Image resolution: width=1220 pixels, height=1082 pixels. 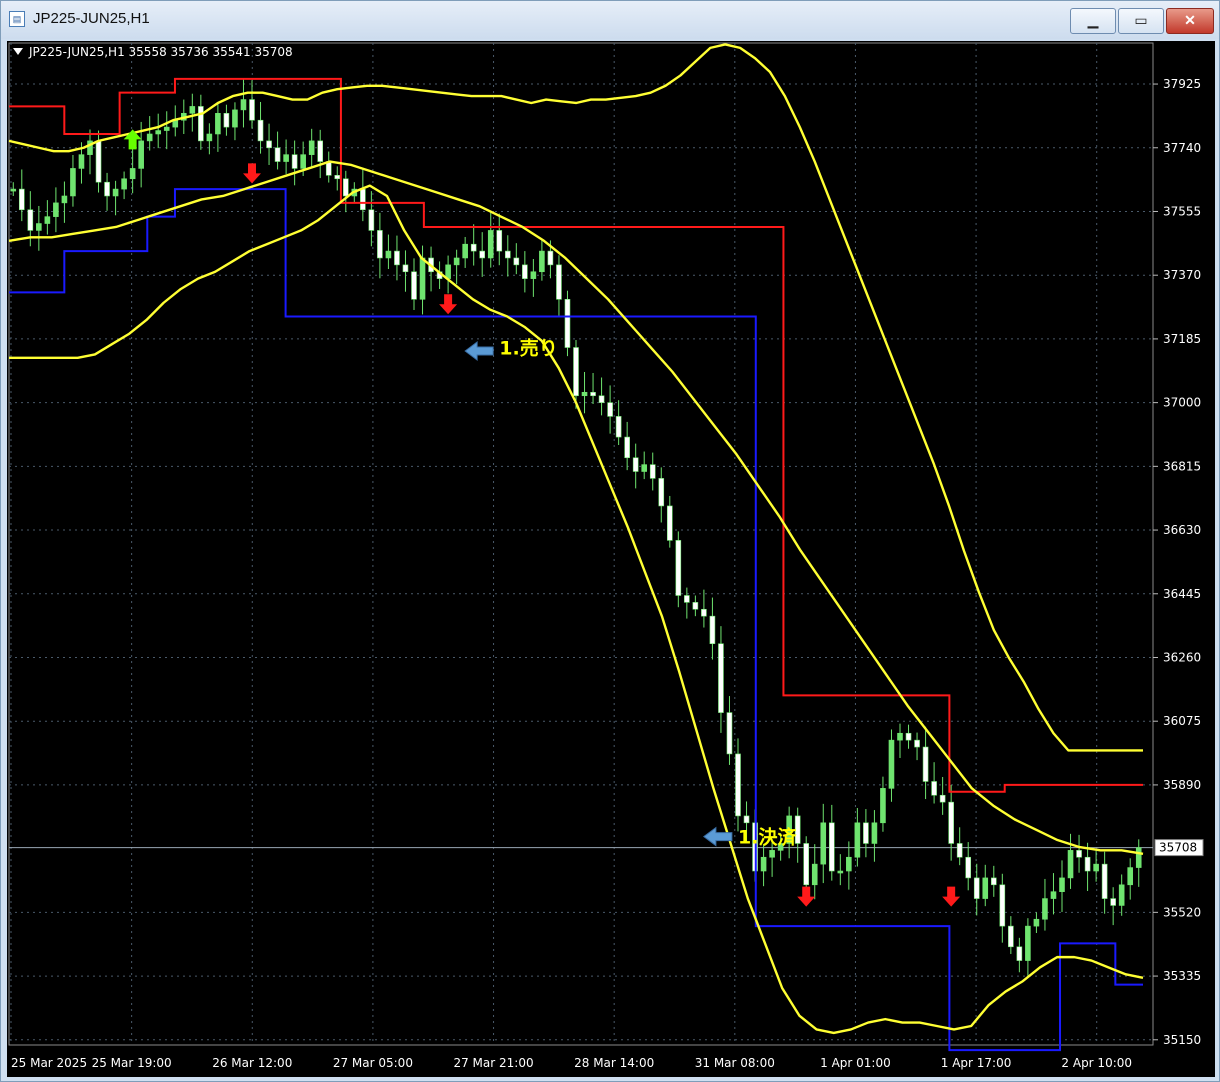 I want to click on x-tick-label: 27 Mar 21:00, so click(x=493, y=1063).